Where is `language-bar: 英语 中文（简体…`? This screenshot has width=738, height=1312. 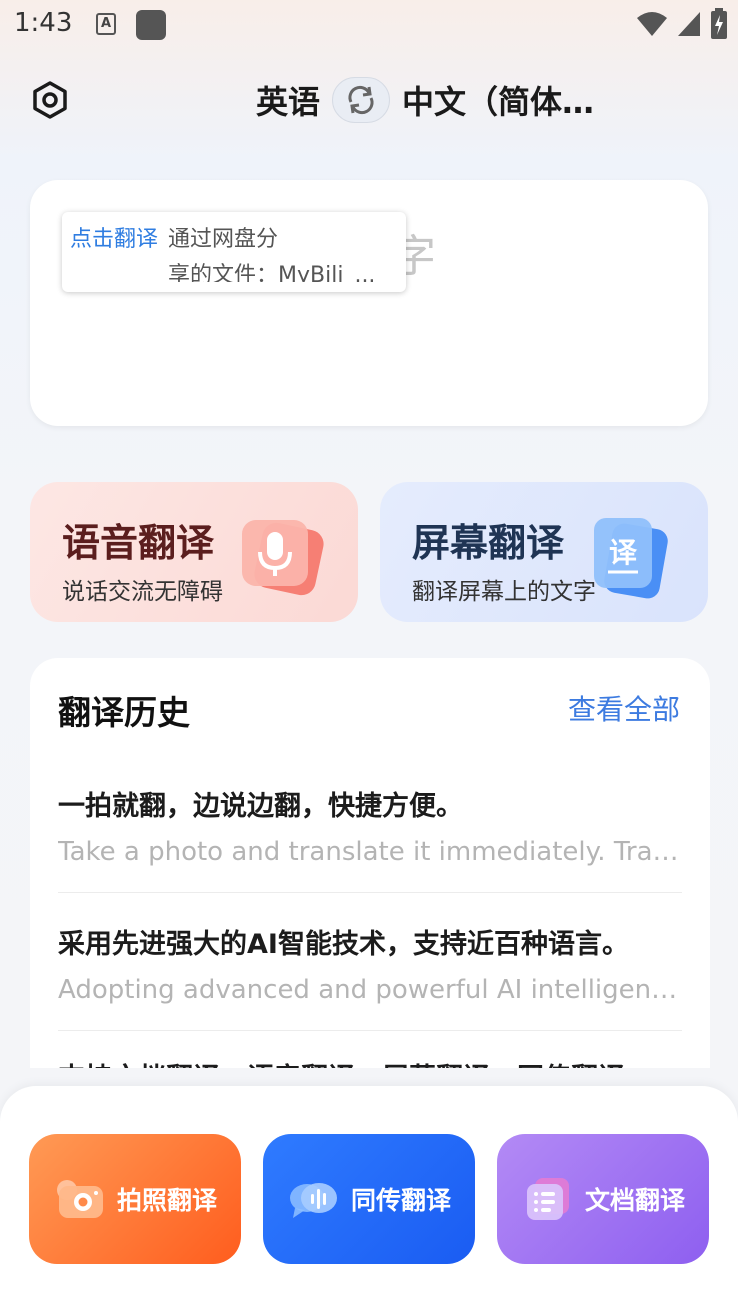
language-bar: 英语 中文（简体… is located at coordinates (369, 100).